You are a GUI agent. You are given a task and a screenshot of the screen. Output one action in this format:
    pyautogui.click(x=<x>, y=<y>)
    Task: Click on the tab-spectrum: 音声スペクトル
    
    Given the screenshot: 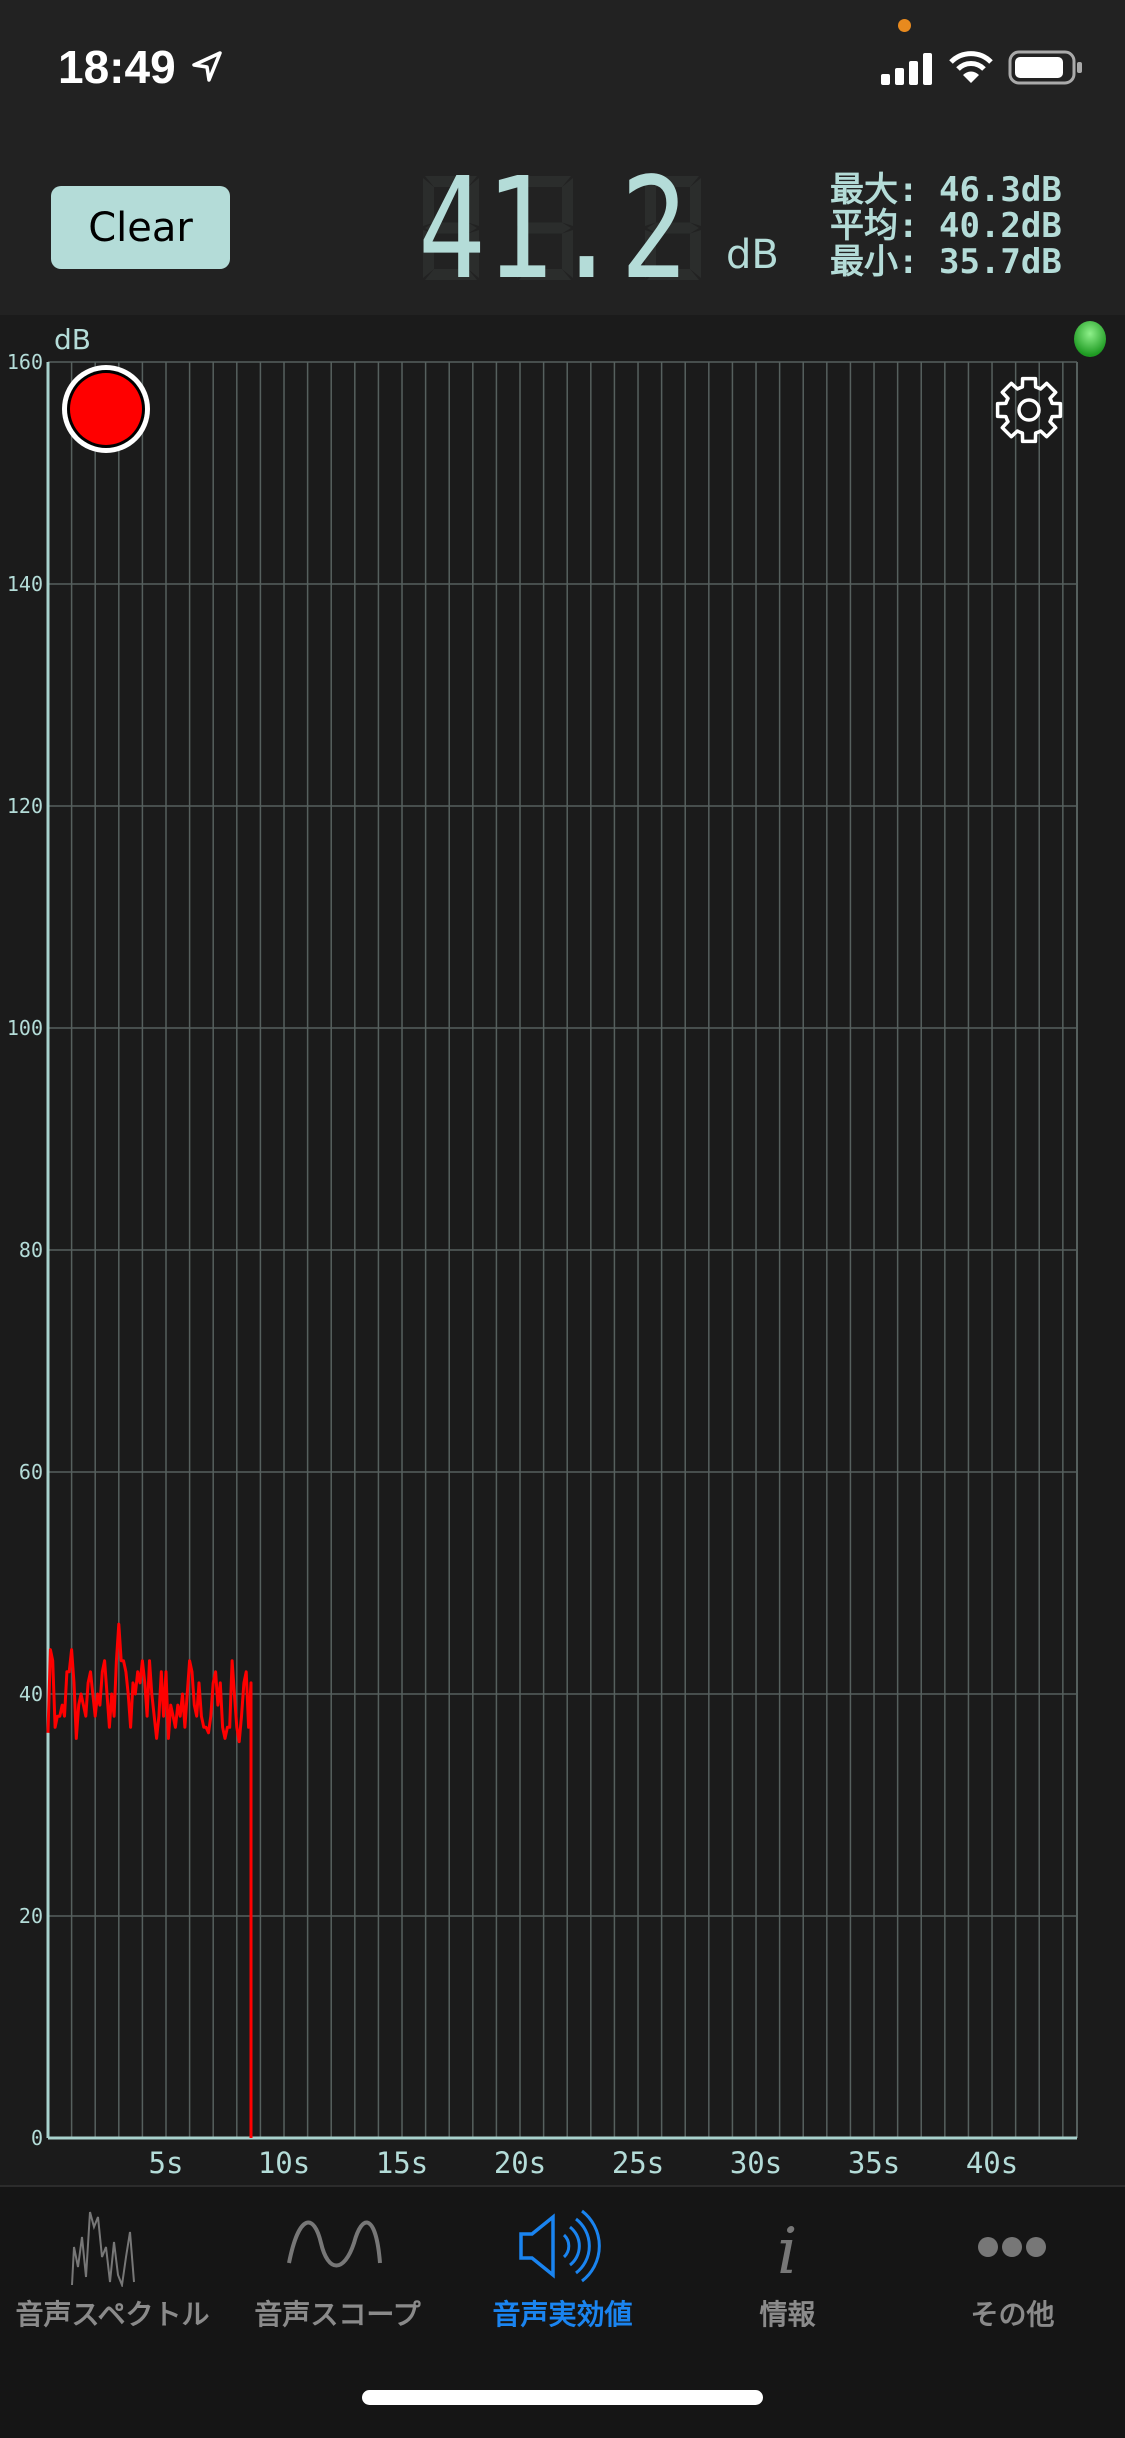 What is the action you would take?
    pyautogui.click(x=112, y=2267)
    